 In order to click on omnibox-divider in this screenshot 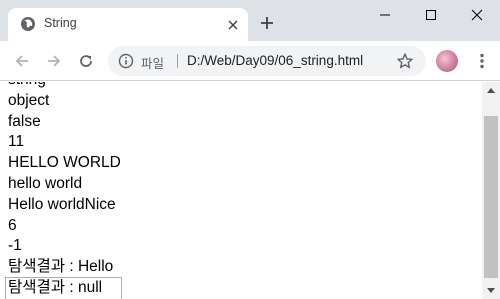, I will do `click(177, 61)`.